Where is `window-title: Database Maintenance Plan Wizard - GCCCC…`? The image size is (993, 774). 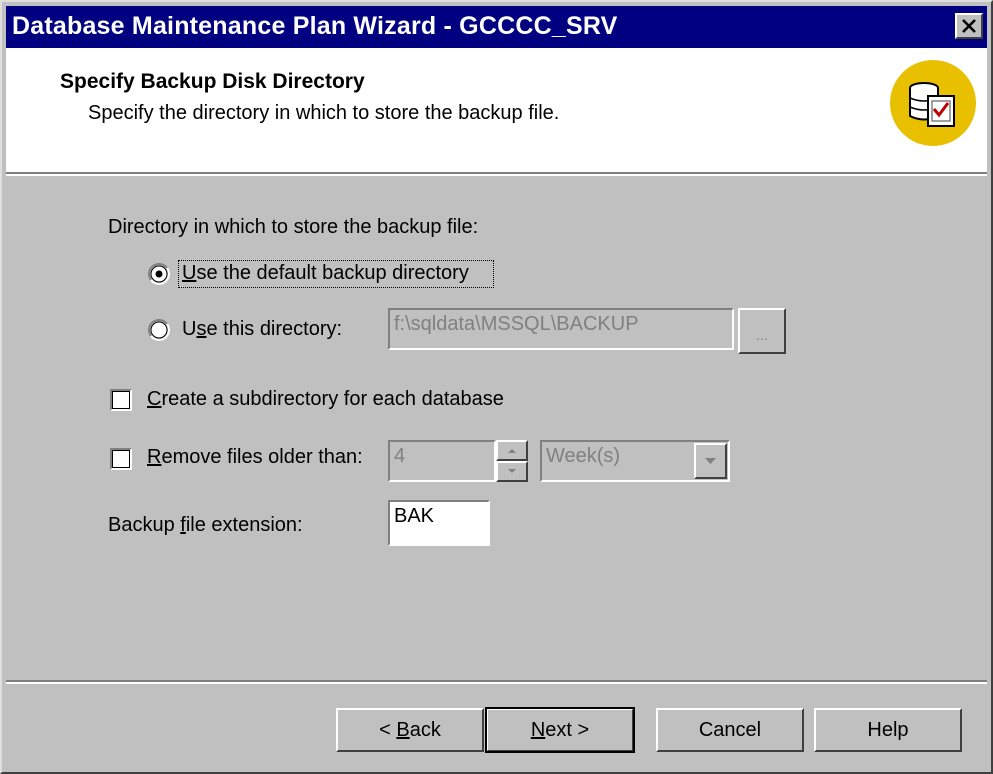 window-title: Database Maintenance Plan Wizard - GCCCC… is located at coordinates (315, 26).